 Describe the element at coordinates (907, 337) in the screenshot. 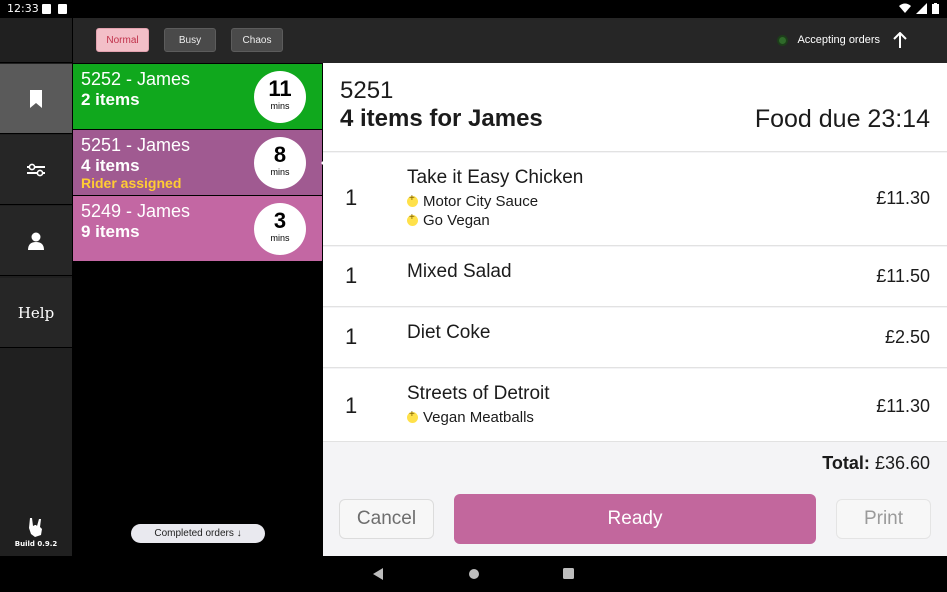

I see `line-price: £2.50` at that location.